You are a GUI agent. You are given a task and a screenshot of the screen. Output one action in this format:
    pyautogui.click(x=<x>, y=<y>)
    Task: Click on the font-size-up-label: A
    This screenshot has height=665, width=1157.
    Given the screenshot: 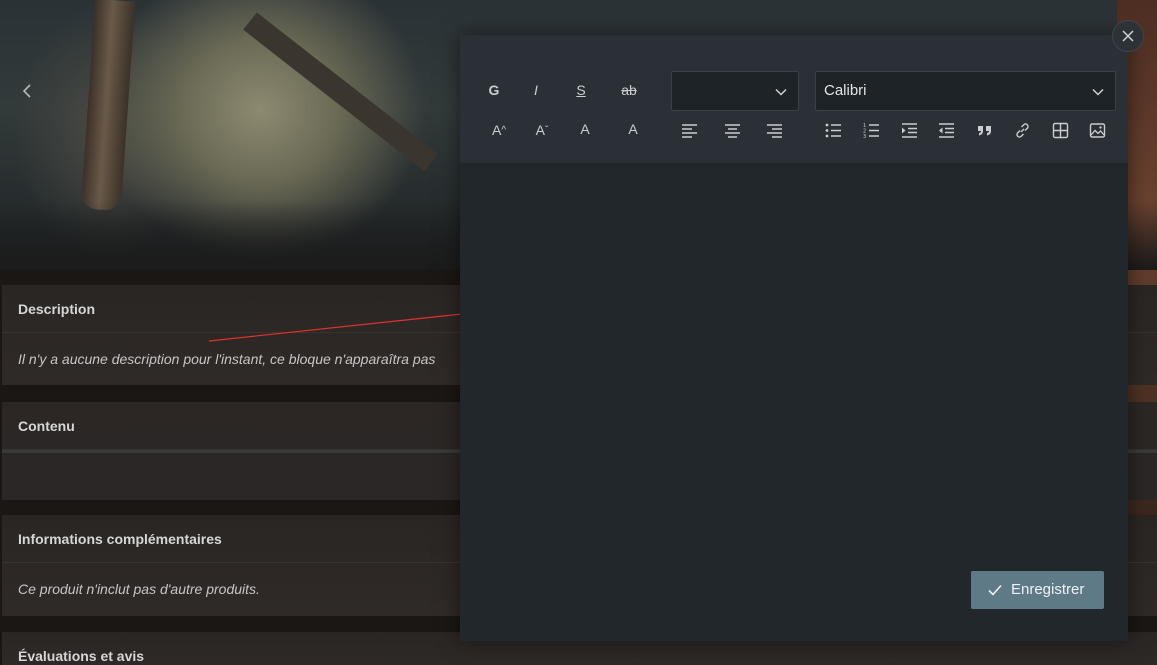 What is the action you would take?
    pyautogui.click(x=496, y=130)
    